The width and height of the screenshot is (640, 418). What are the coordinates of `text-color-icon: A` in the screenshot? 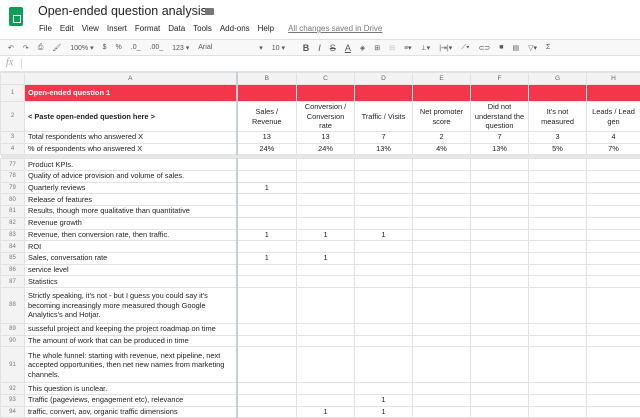 It's located at (348, 48).